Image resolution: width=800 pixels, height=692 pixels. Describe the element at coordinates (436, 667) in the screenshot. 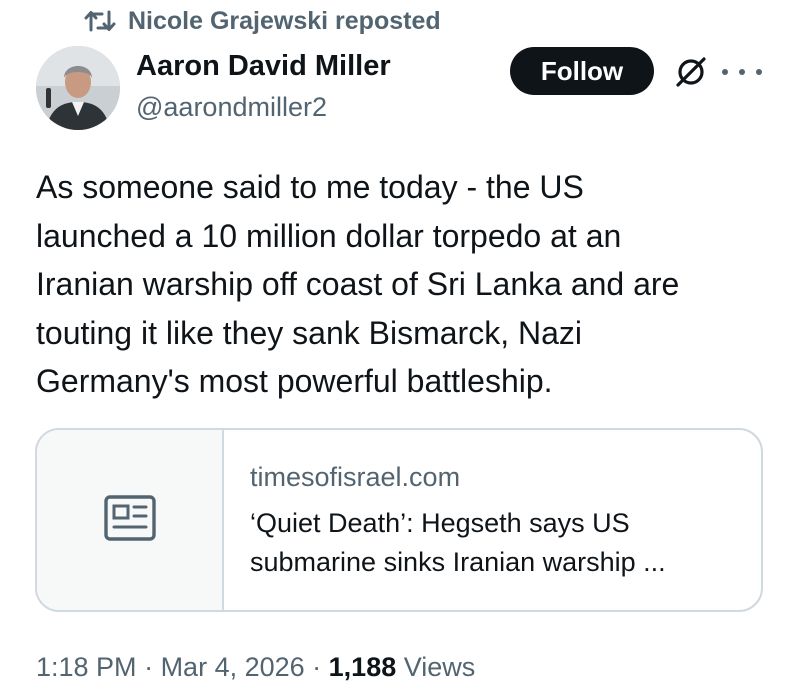

I see `views-label: Views` at that location.